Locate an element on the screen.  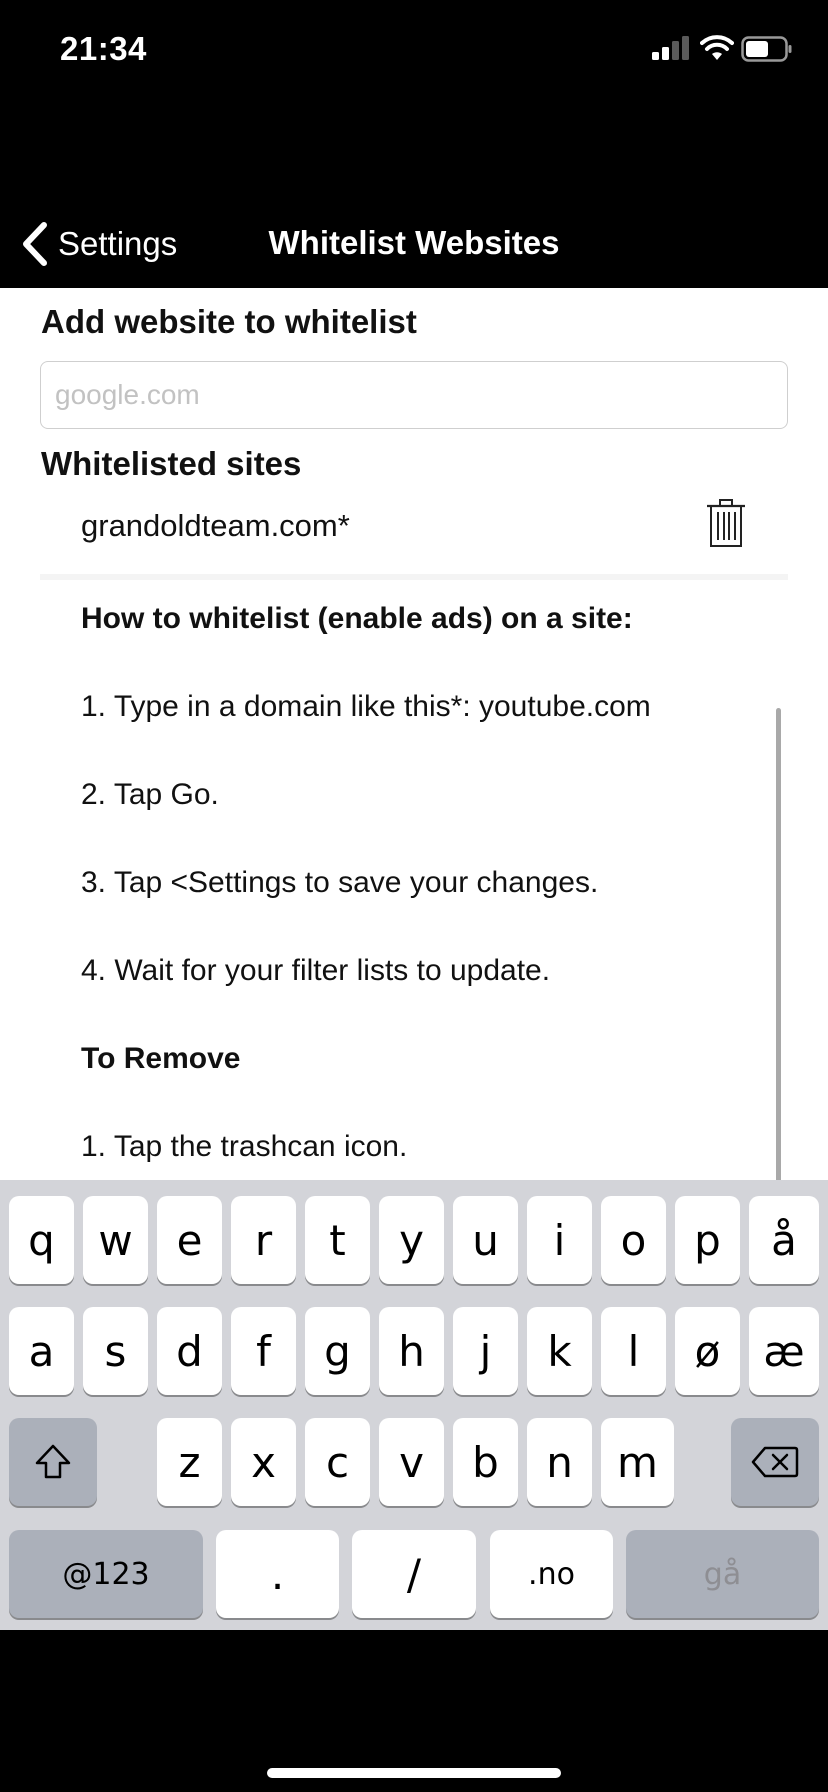
key-s: s is located at coordinates (115, 1351).